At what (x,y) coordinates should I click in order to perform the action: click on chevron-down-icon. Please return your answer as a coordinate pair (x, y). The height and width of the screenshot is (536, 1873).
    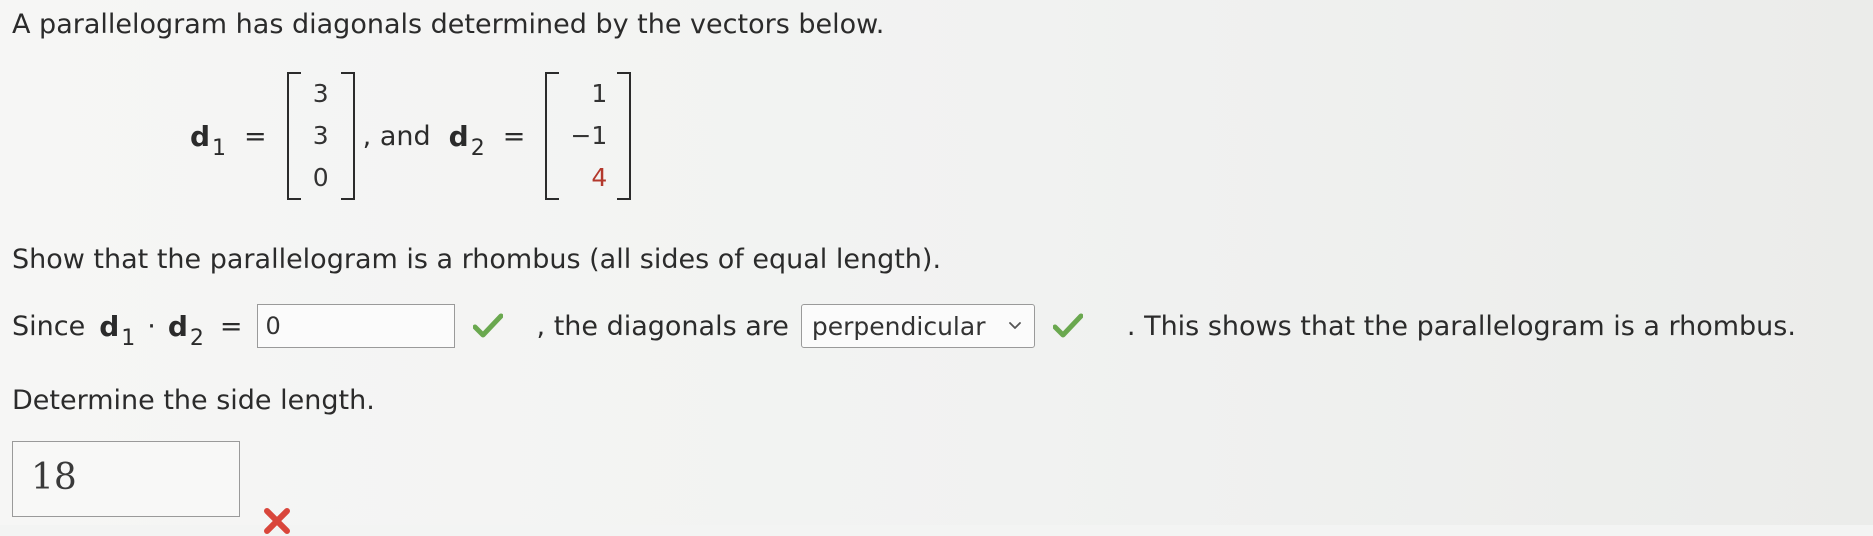
    Looking at the image, I should click on (1015, 325).